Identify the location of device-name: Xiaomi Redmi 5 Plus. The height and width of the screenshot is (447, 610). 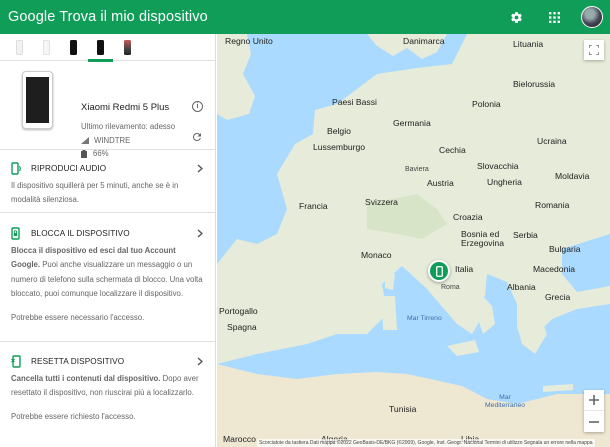
(125, 107).